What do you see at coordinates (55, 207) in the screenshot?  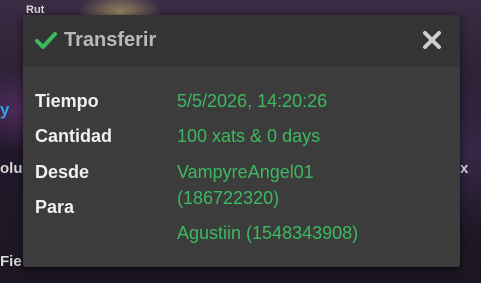 I see `to-label: Para` at bounding box center [55, 207].